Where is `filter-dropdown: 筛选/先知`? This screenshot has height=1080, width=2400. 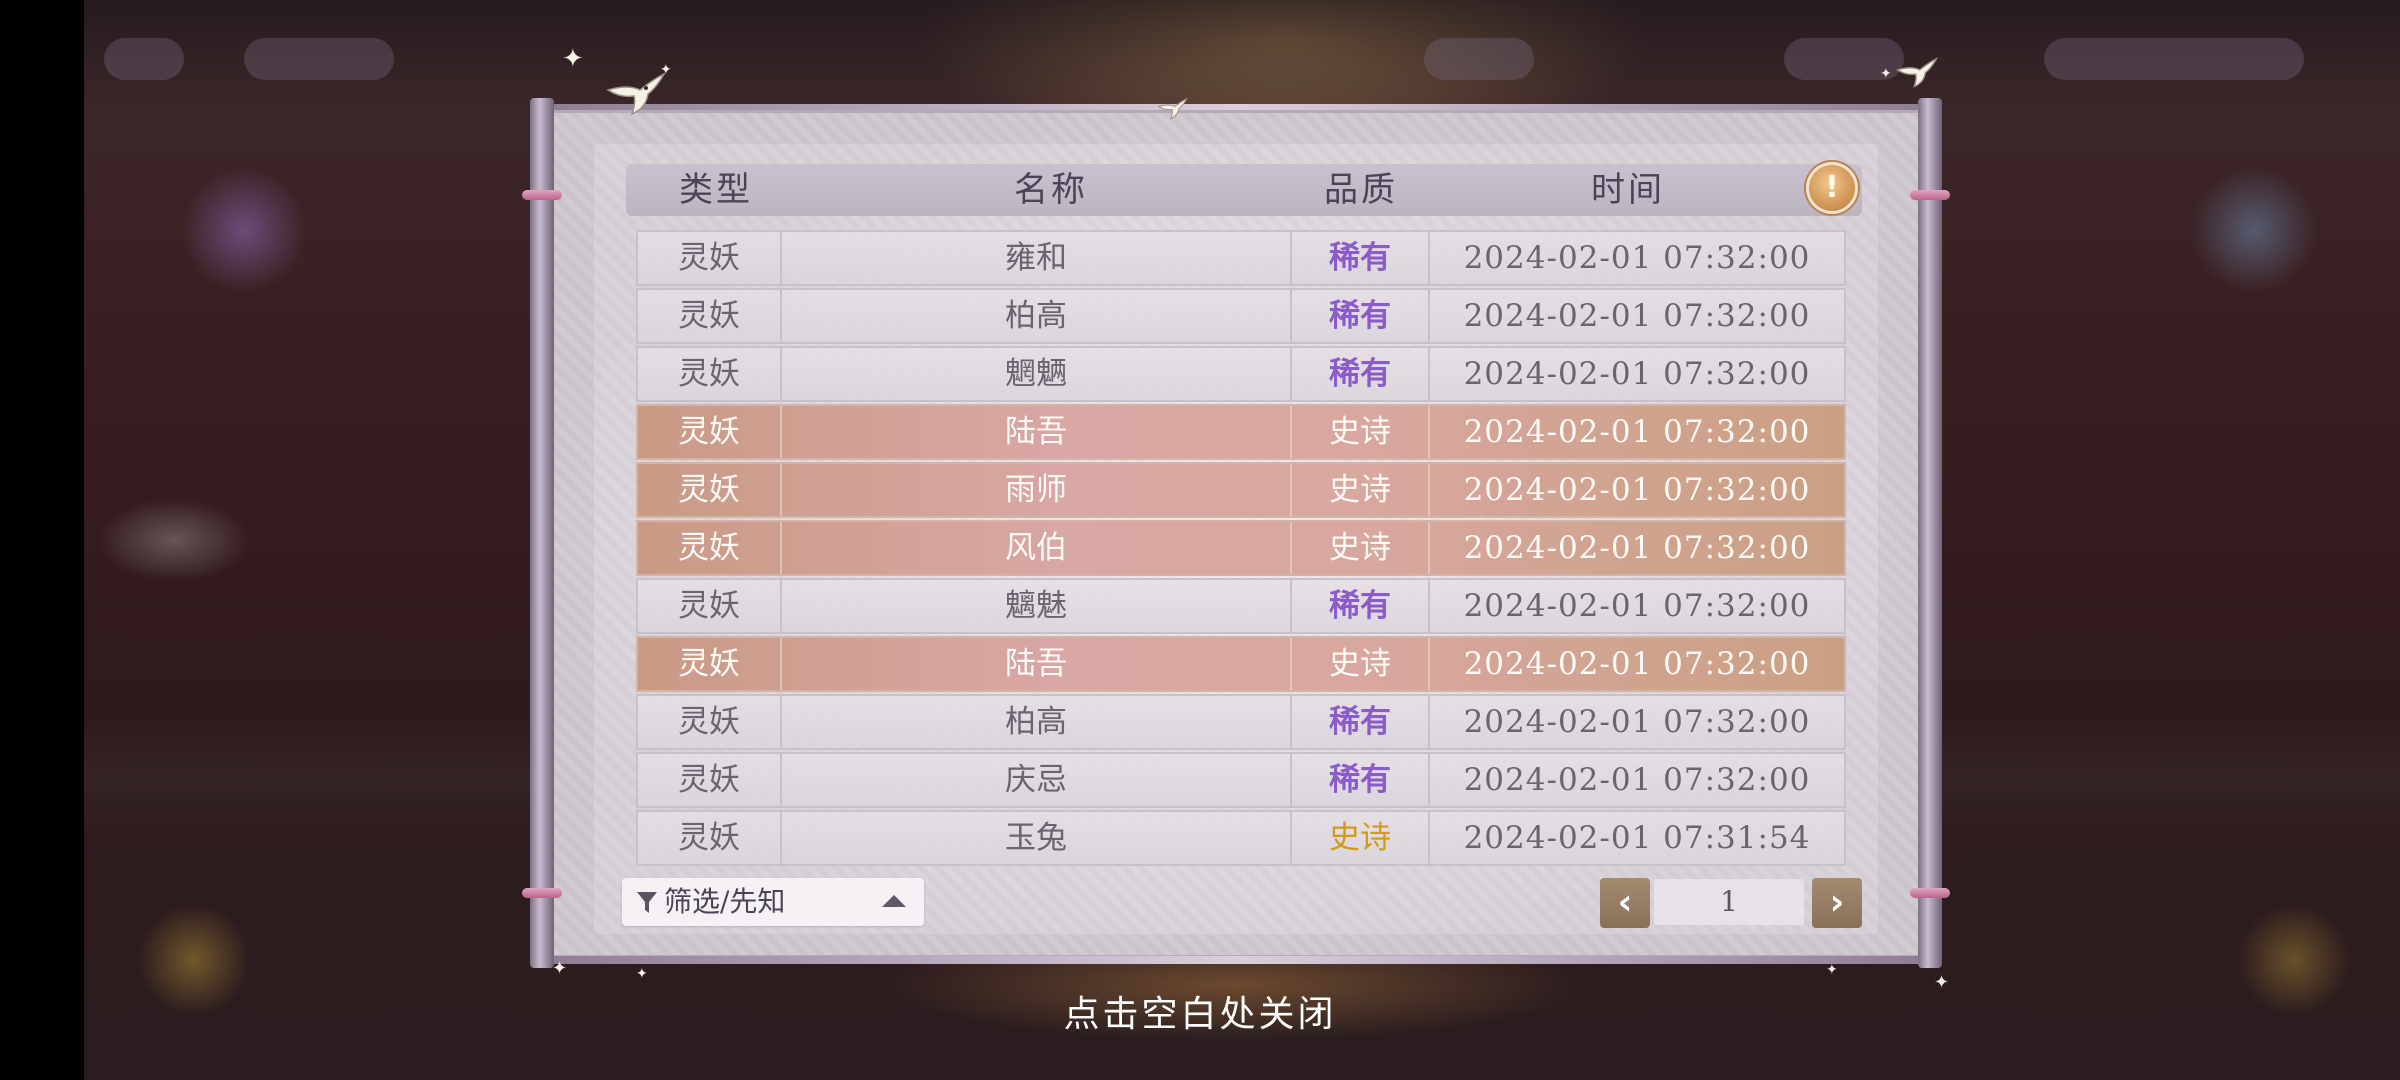
filter-dropdown: 筛选/先知 is located at coordinates (773, 902).